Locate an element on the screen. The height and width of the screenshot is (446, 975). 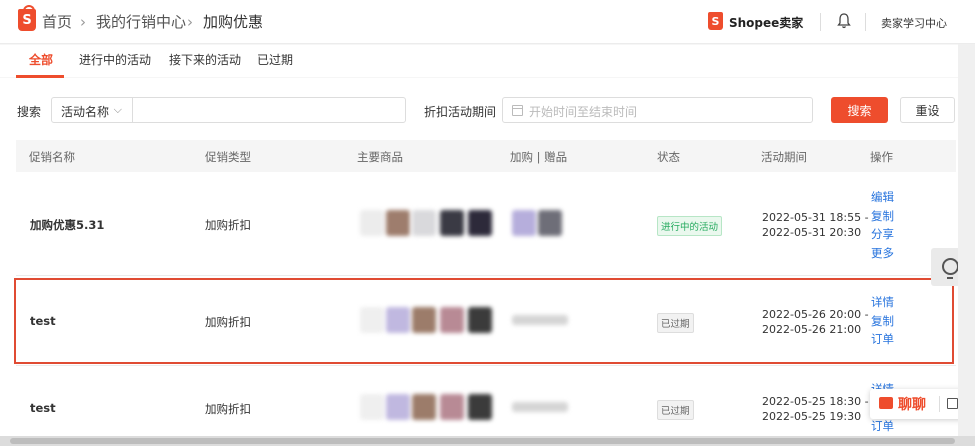
period-start: 2022-05-31 18:55 - is located at coordinates (815, 217).